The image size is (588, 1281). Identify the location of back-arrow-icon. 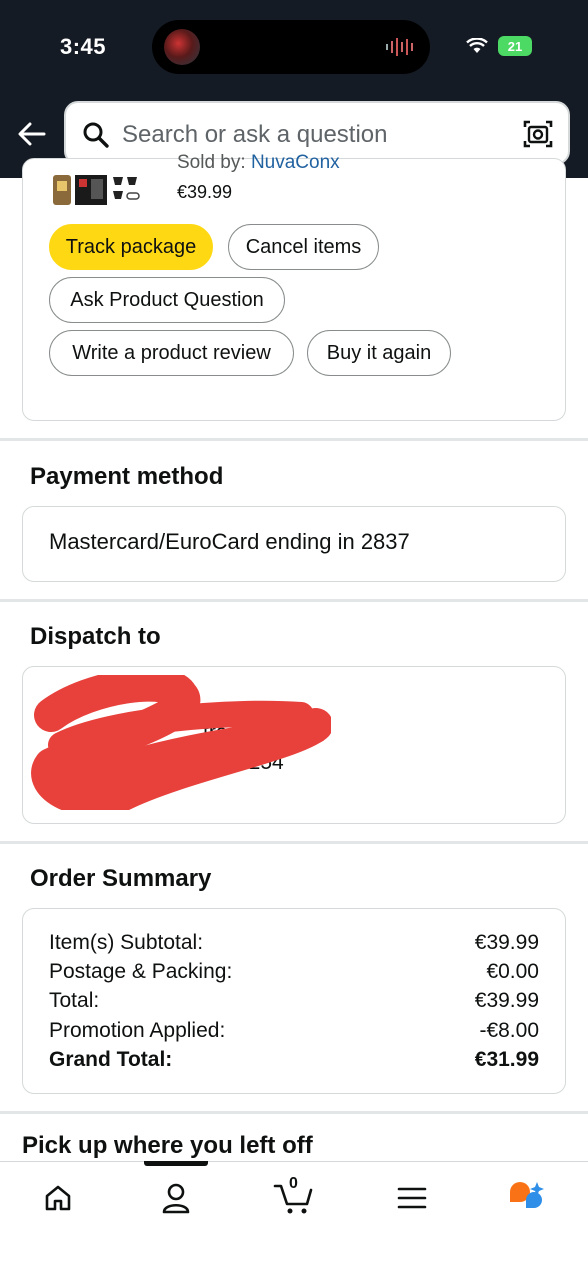
(32, 134).